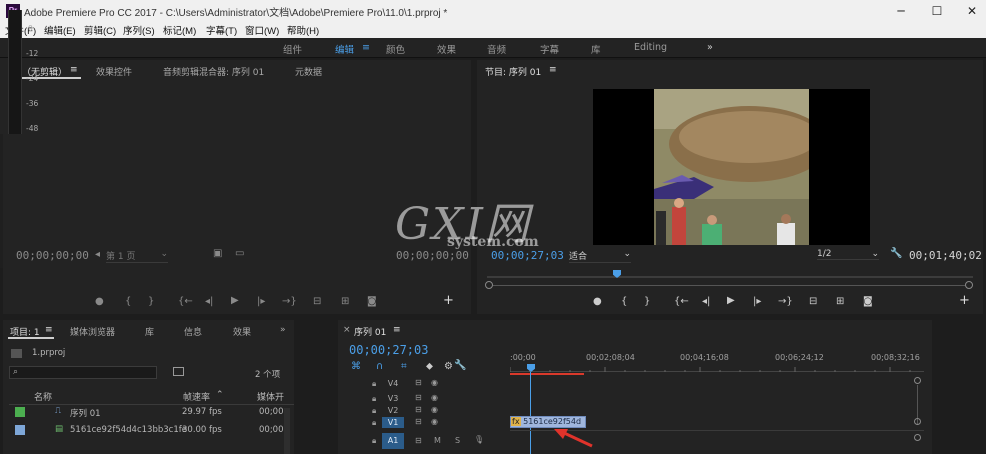 This screenshot has width=986, height=454. I want to click on solo-button: S, so click(457, 440).